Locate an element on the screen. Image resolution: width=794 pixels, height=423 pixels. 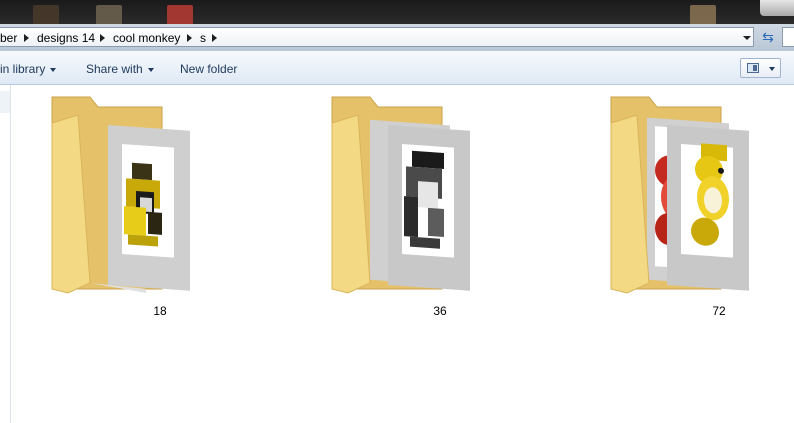
preview-pane-icon is located at coordinates (753, 68).